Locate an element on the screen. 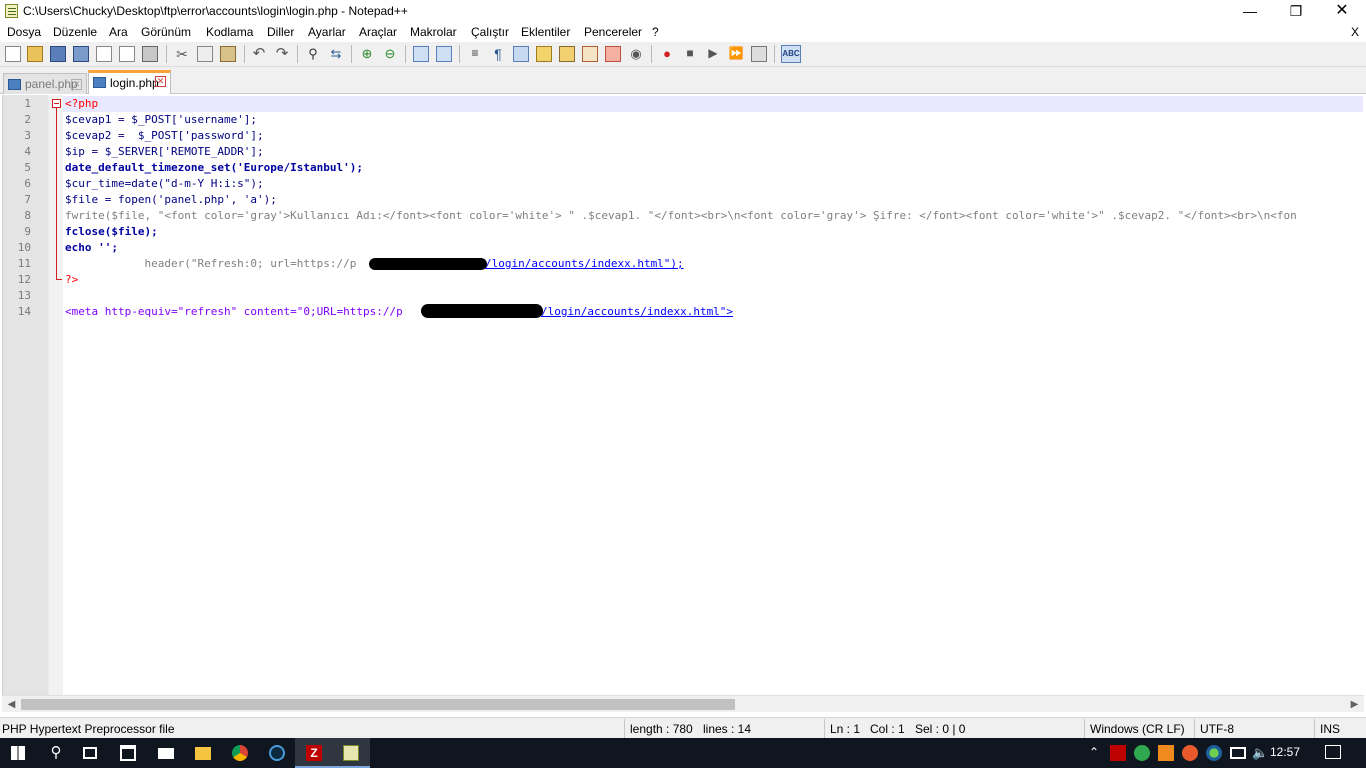 This screenshot has height=768, width=1366. taskbar-chrome is located at coordinates (240, 753).